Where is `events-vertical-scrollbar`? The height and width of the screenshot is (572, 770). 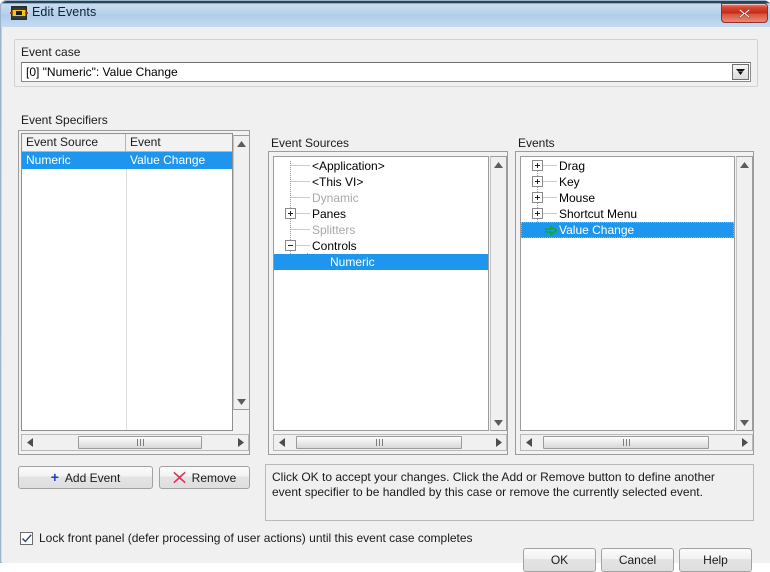 events-vertical-scrollbar is located at coordinates (744, 293).